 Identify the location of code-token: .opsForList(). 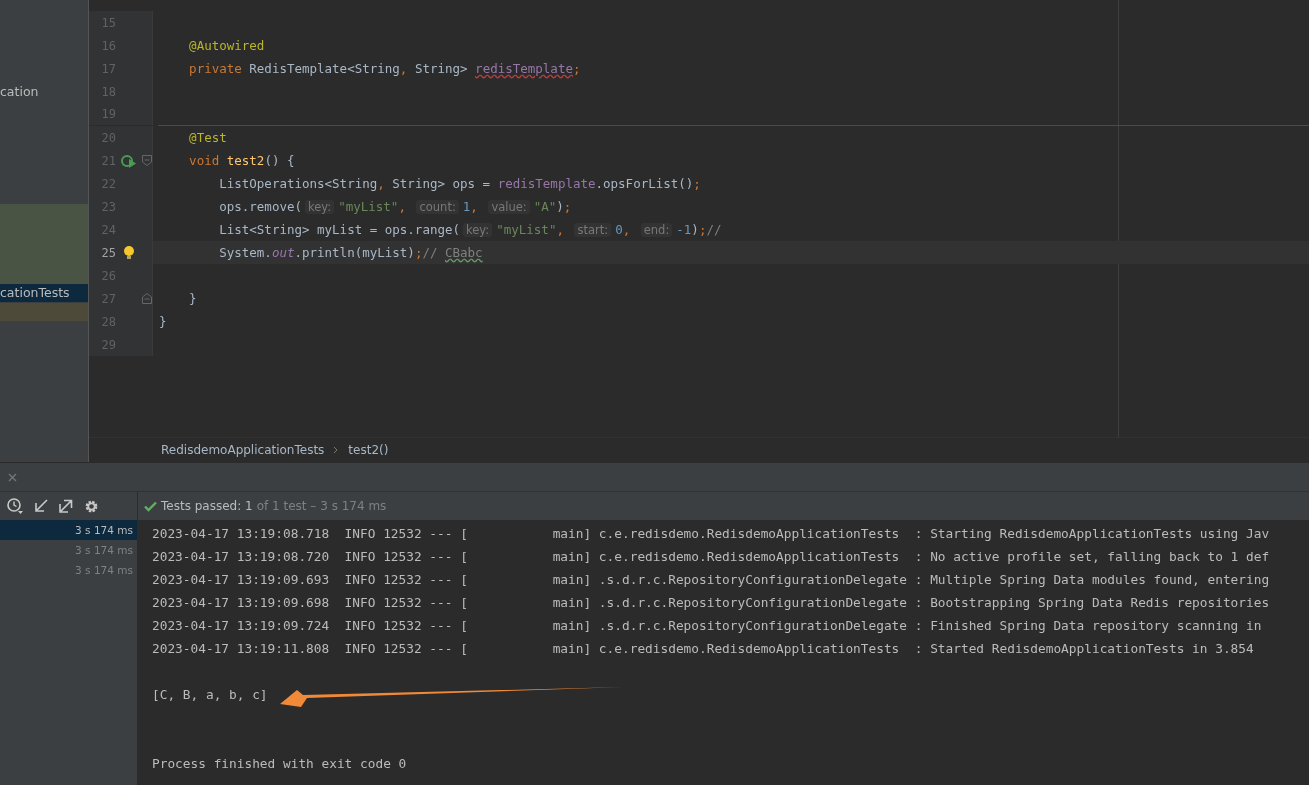
(644, 183).